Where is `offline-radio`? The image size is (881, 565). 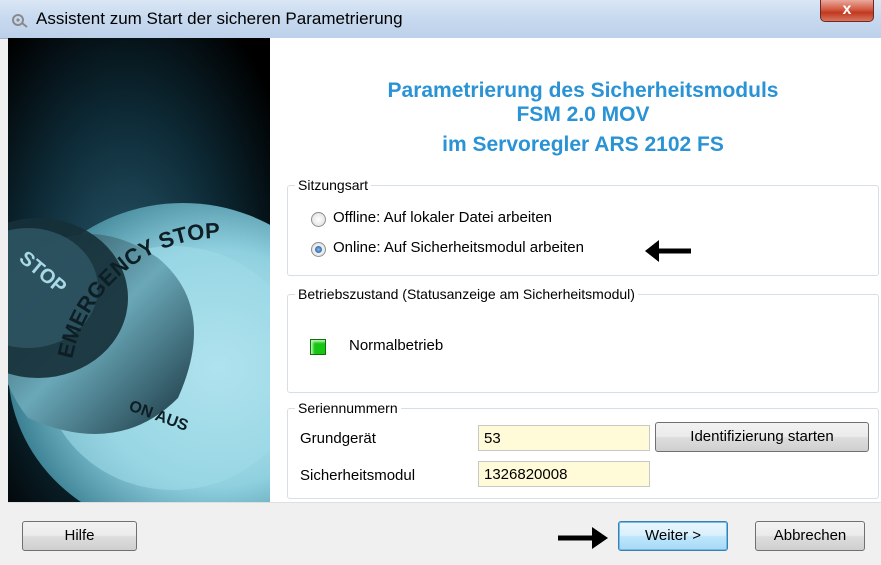 offline-radio is located at coordinates (318, 219).